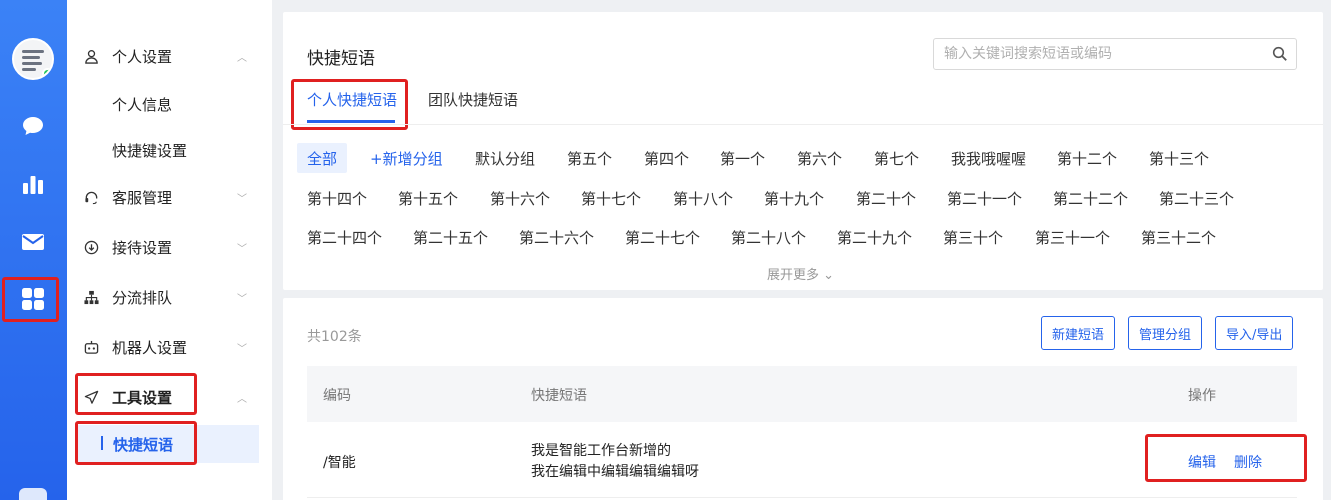 Image resolution: width=1331 pixels, height=500 pixels. What do you see at coordinates (1254, 333) in the screenshot?
I see `import-export-button: 导入/导出` at bounding box center [1254, 333].